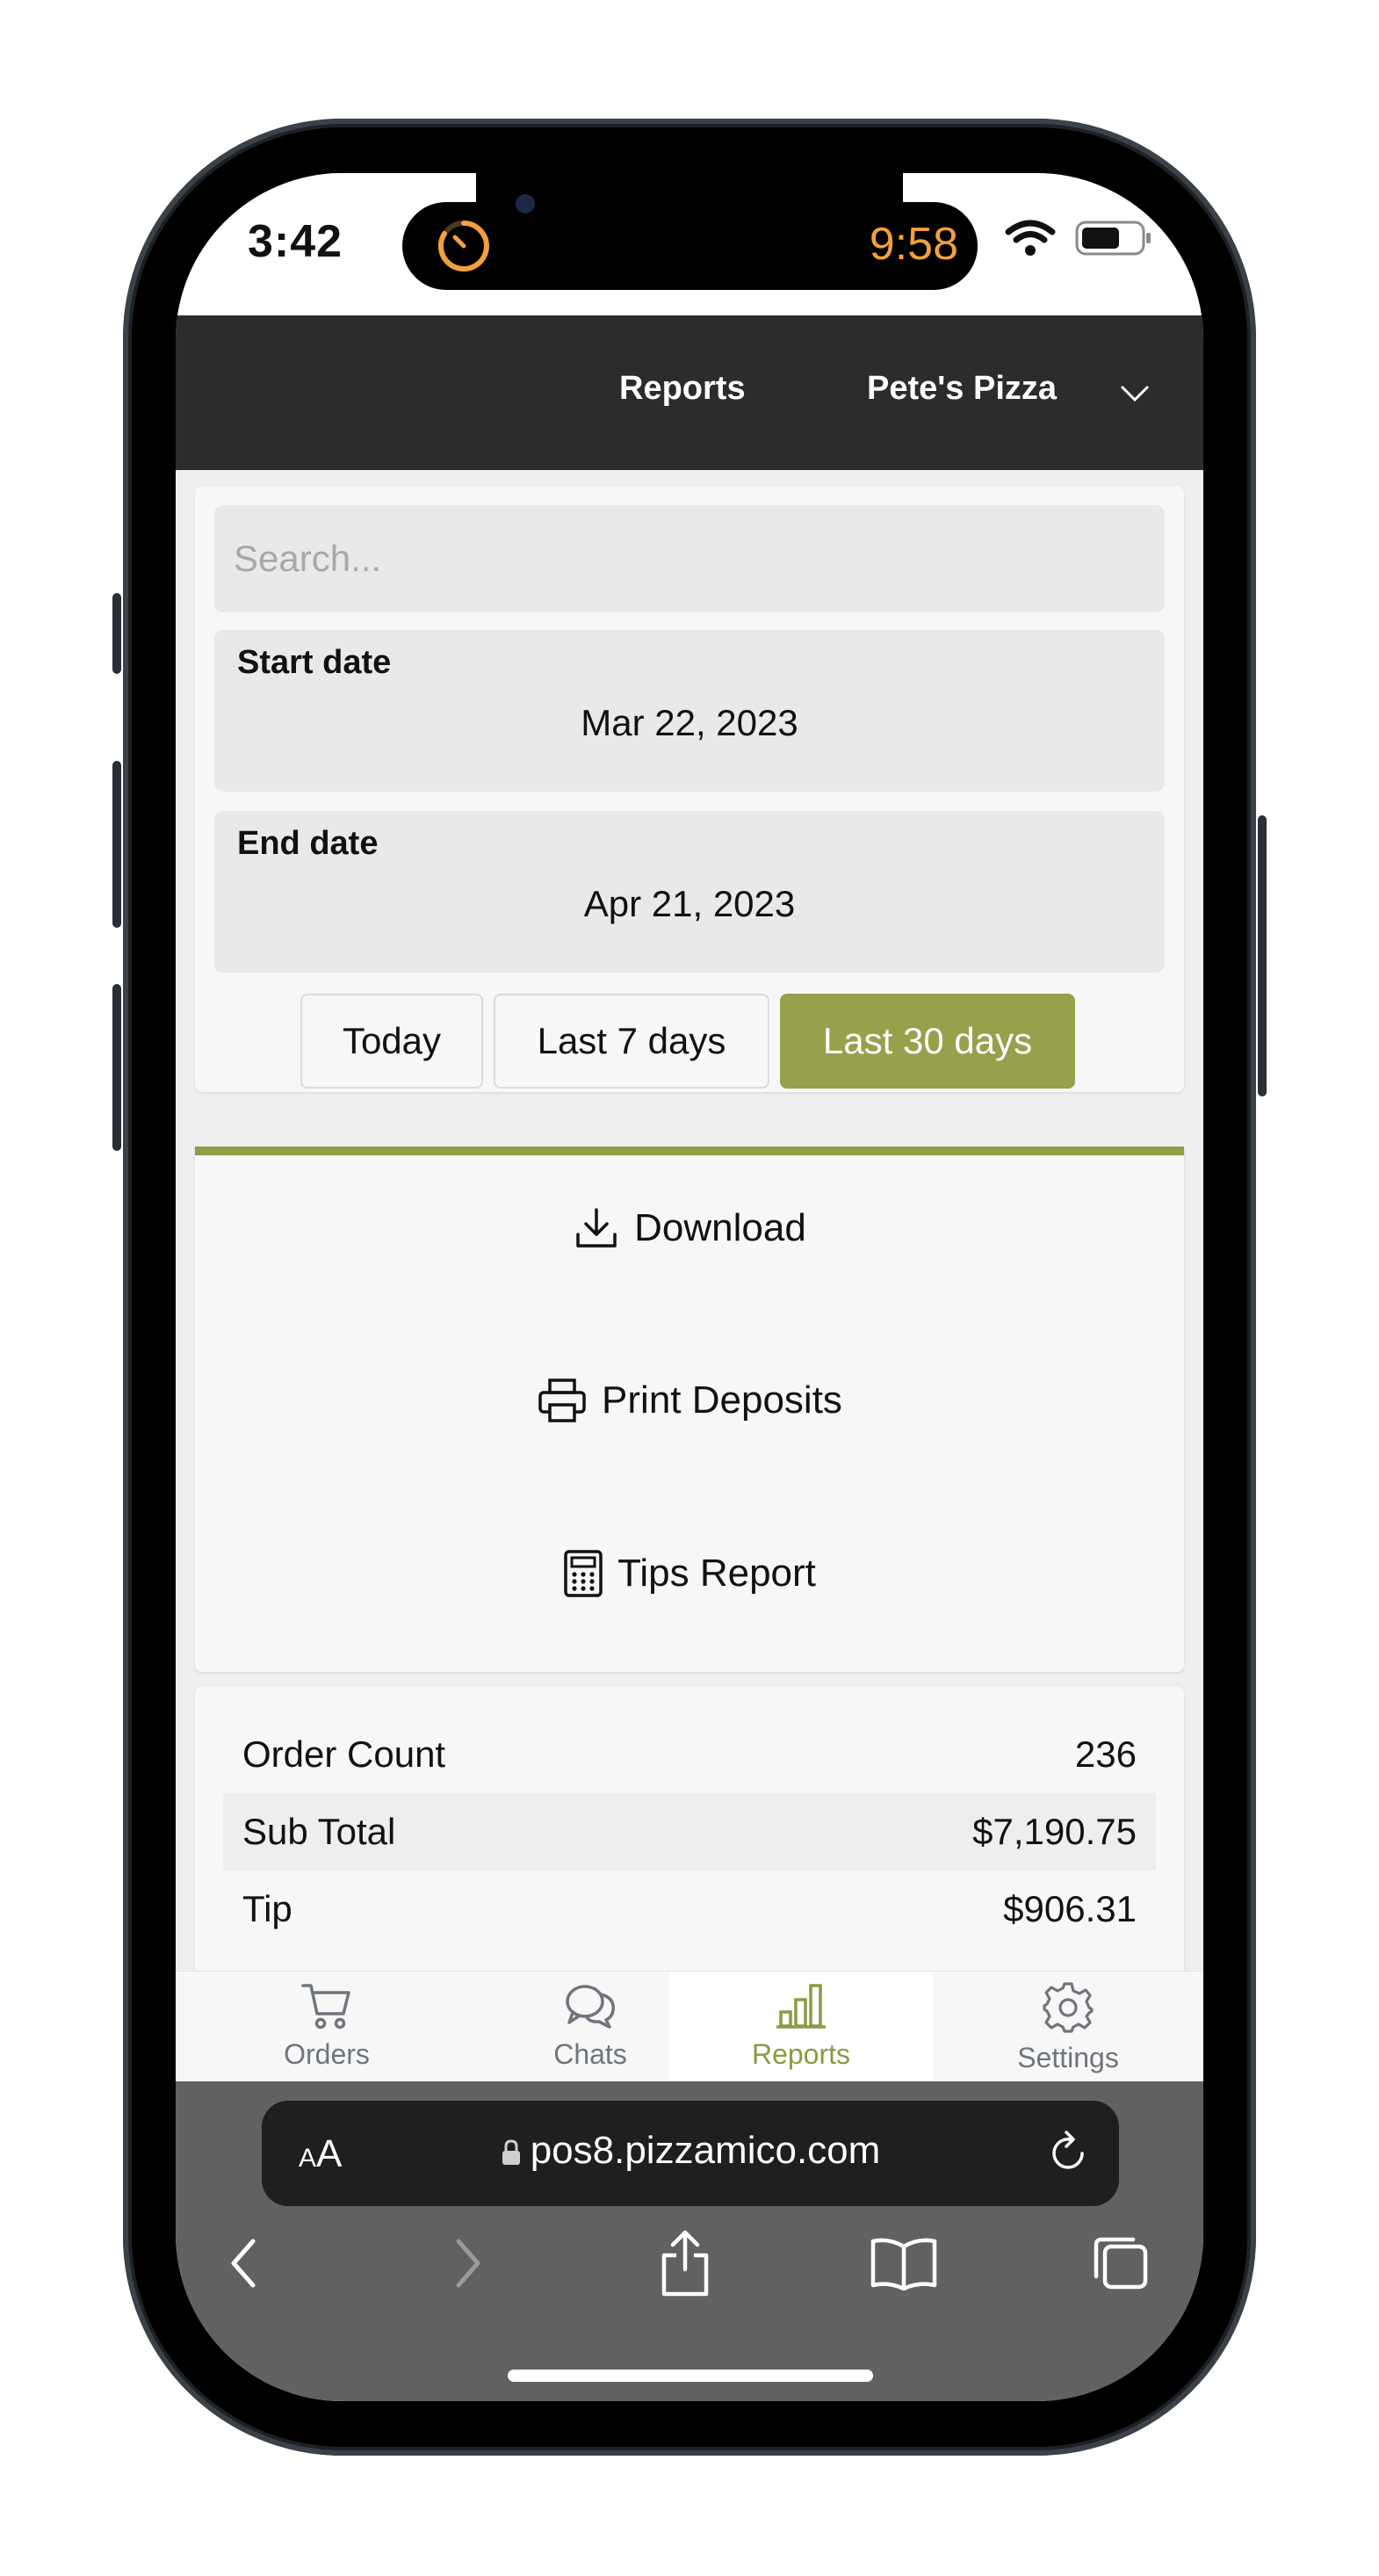  I want to click on summary-row-tip: Tip $906.31, so click(689, 1909).